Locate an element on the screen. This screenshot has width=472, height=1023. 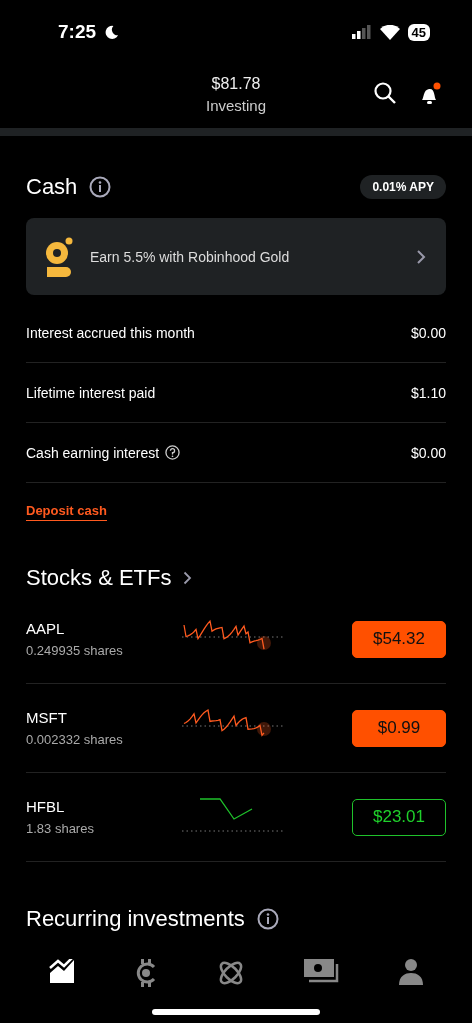
cash-icon is located at coordinates (321, 972).